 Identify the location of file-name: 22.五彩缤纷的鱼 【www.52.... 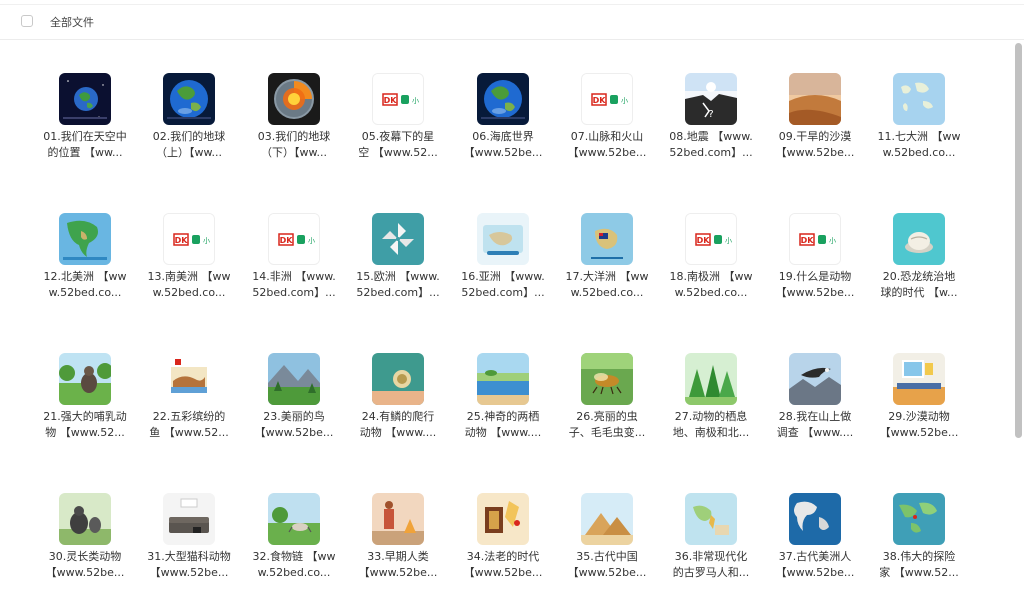
(189, 424).